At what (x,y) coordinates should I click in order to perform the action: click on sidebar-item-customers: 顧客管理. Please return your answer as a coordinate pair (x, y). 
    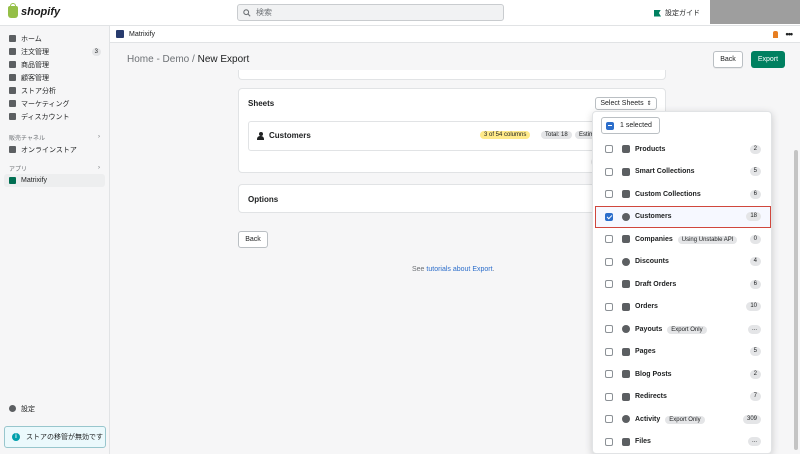
    Looking at the image, I should click on (54, 77).